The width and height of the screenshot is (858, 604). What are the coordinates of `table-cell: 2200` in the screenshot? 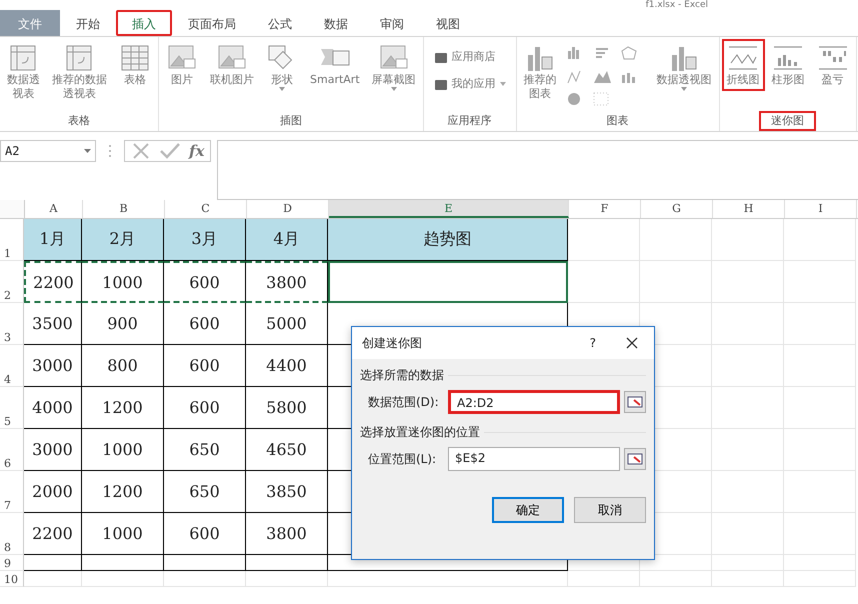 It's located at (53, 534).